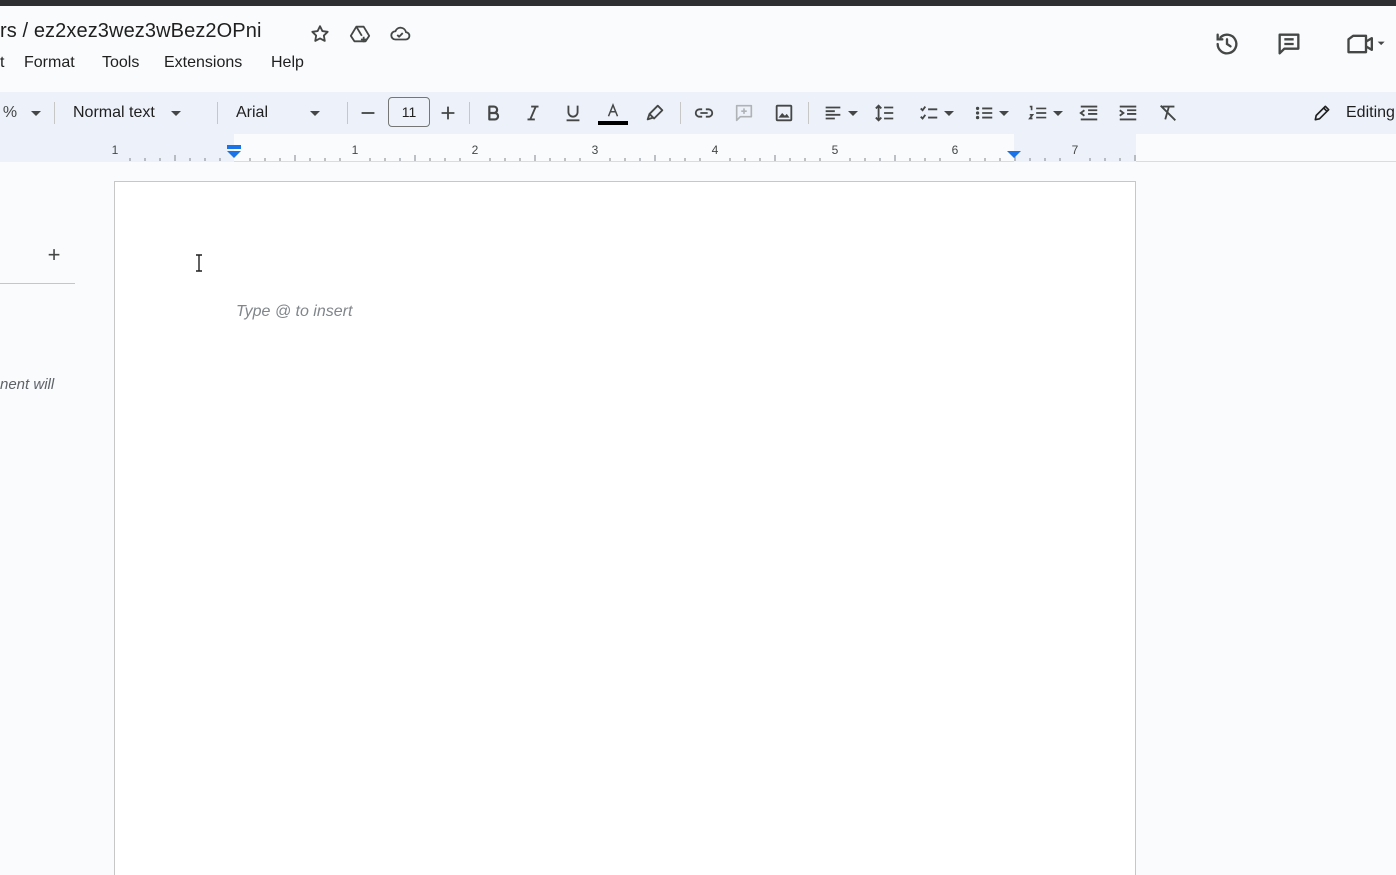  I want to click on increase-indent-icon, so click(1128, 113).